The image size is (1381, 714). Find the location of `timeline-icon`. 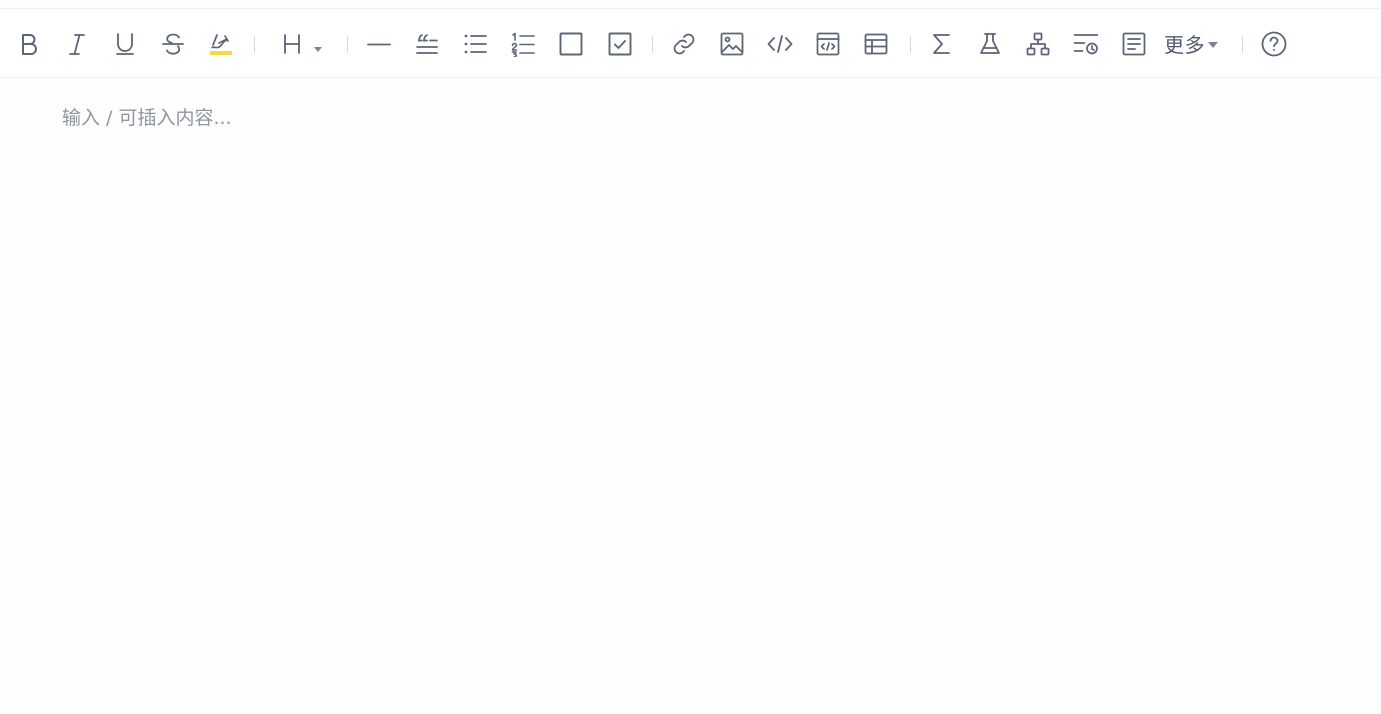

timeline-icon is located at coordinates (1086, 44).